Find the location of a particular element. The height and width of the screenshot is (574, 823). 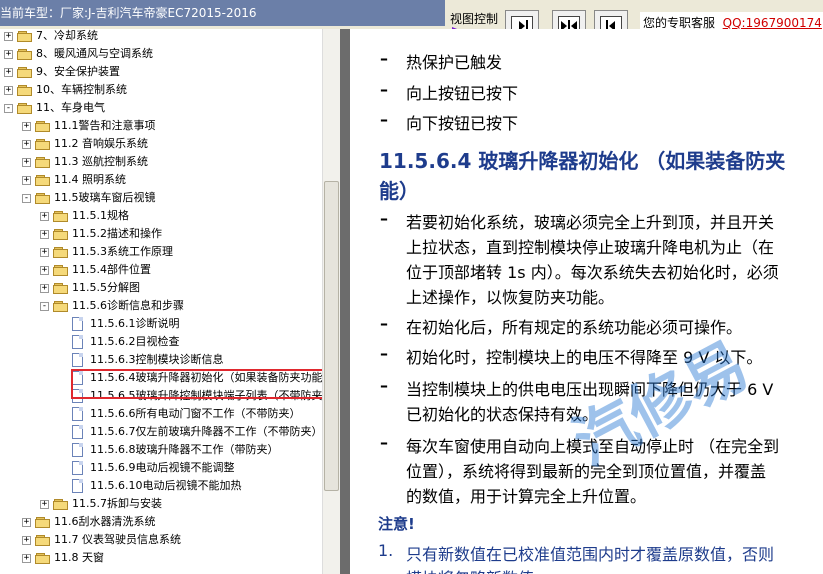

tree-item-label: 11.5.6.1诊断说明 is located at coordinates (135, 323).